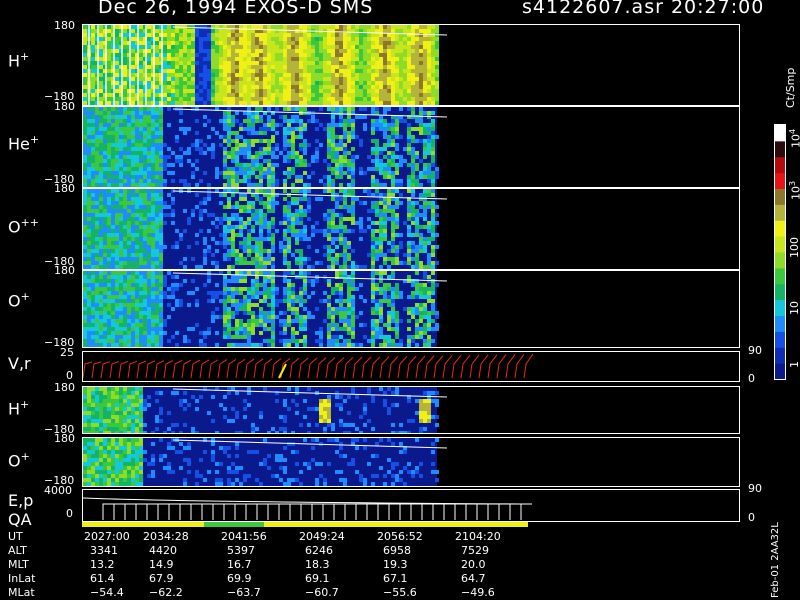 The image size is (800, 600). I want to click on plot-title: Dec 26, 1994 EXOS-D SMS, so click(236, 9).